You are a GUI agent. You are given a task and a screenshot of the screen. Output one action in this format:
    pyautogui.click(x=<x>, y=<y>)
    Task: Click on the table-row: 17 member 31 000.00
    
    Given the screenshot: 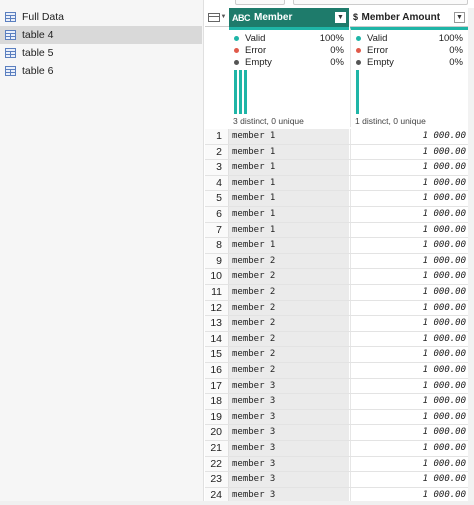 What is the action you would take?
    pyautogui.click(x=336, y=386)
    